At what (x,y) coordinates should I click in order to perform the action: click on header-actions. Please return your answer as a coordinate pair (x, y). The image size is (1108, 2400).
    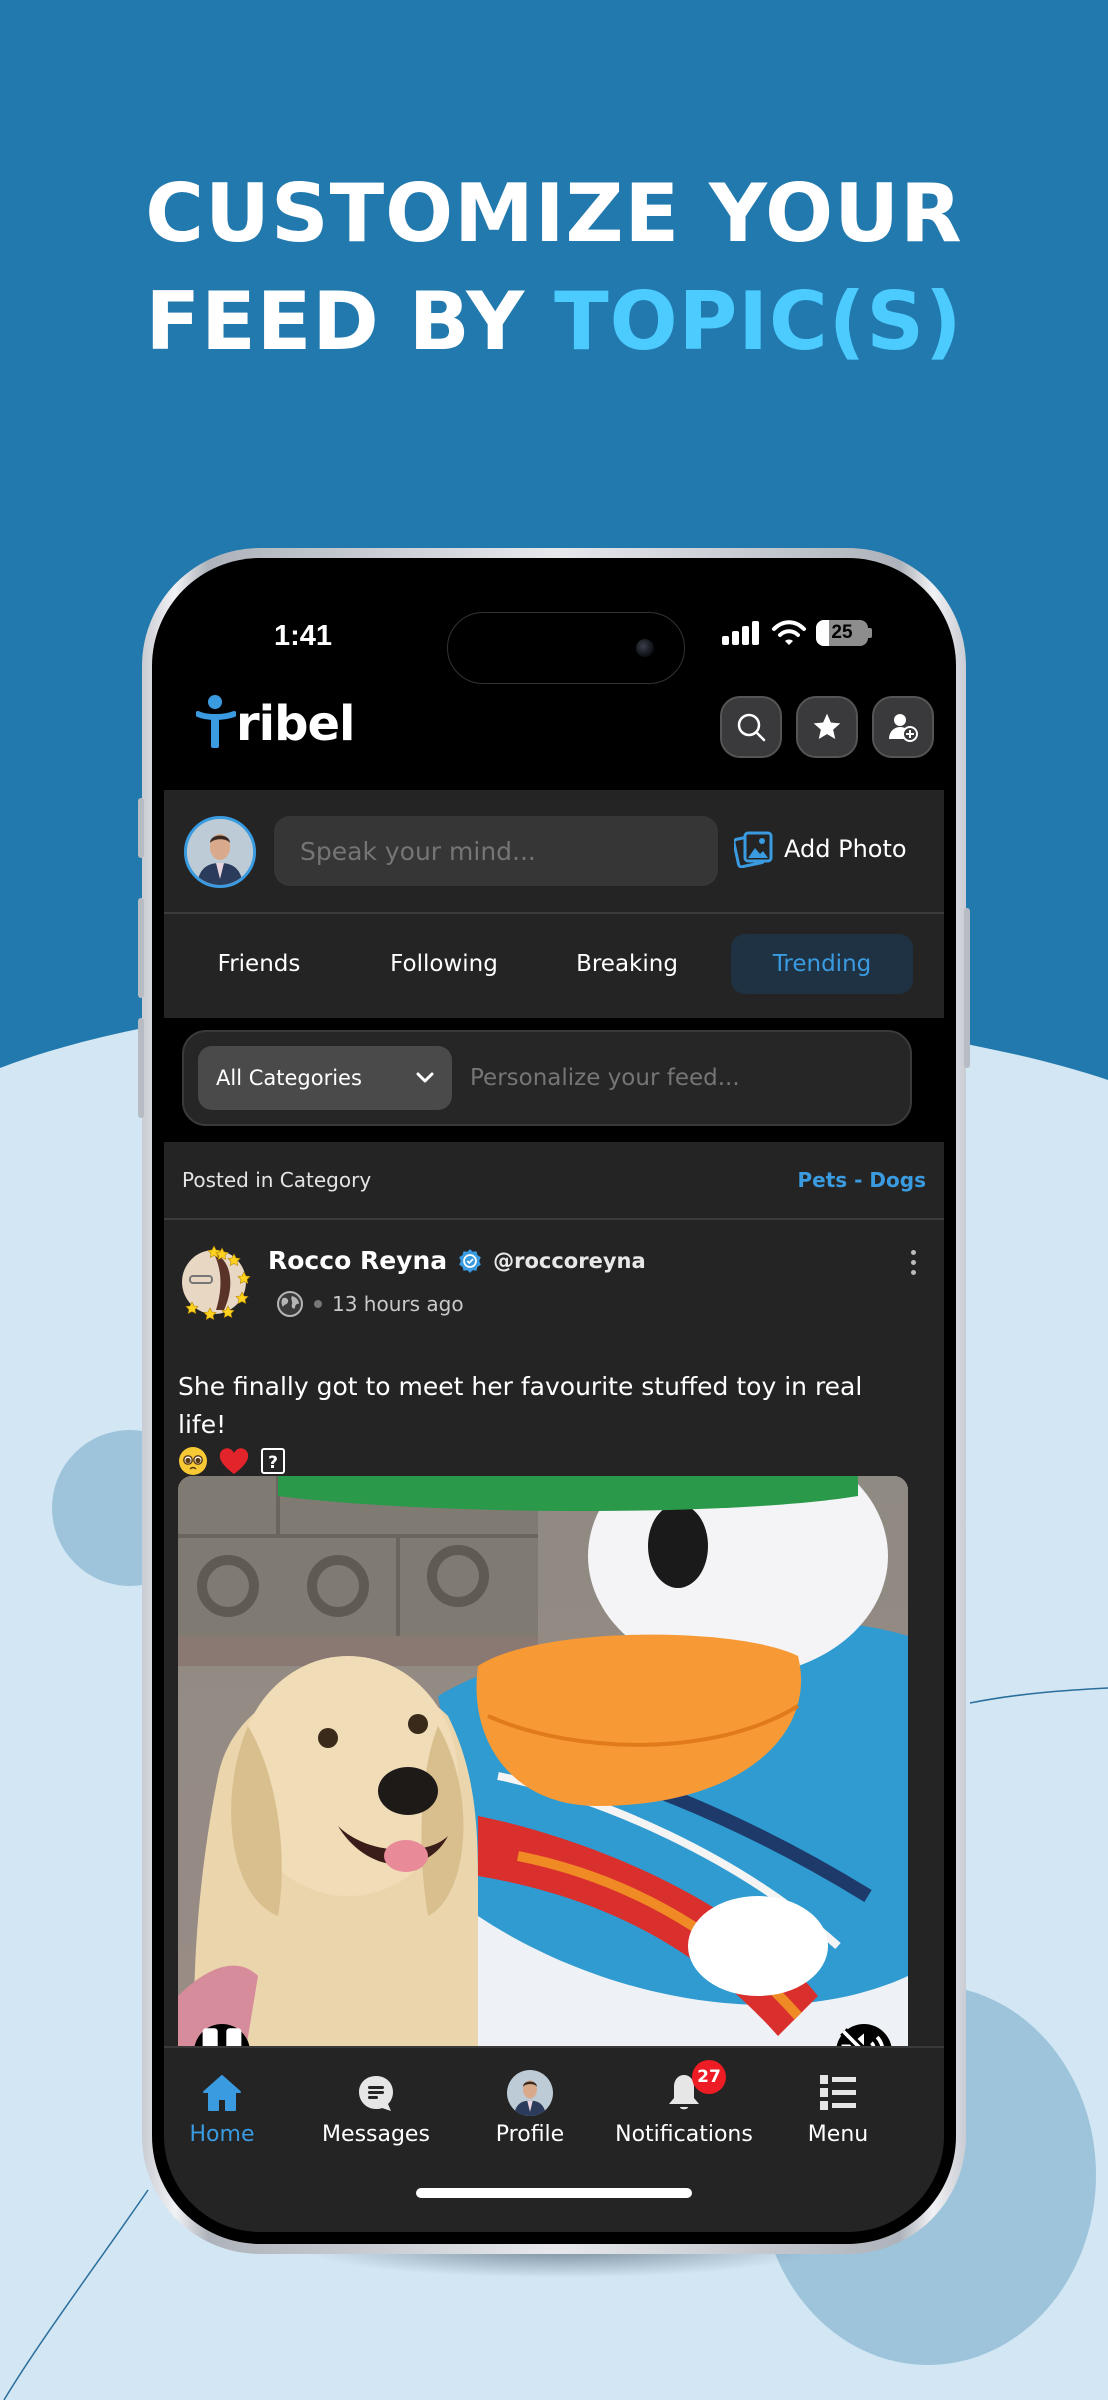
    Looking at the image, I should click on (827, 727).